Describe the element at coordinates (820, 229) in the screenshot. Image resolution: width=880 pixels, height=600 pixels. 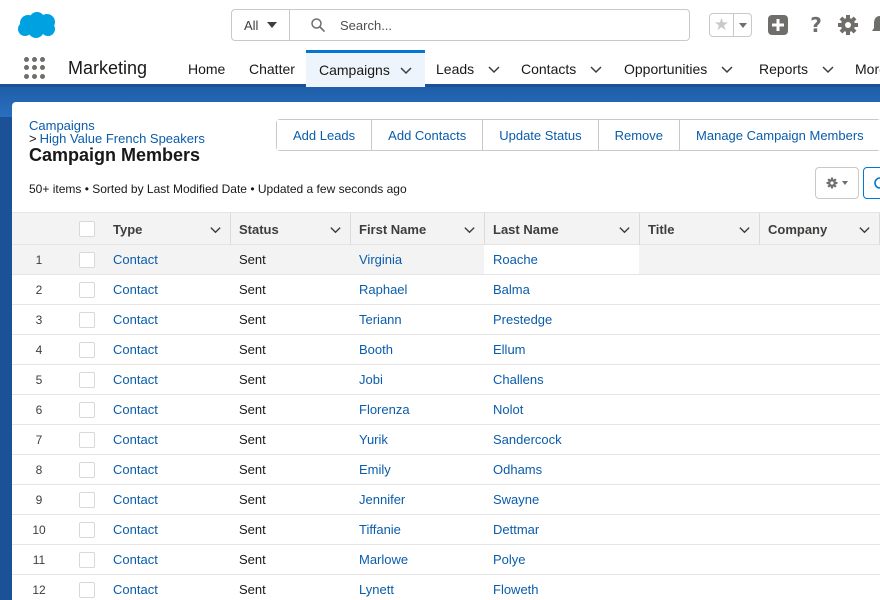
I see `column-header-company: Company` at that location.